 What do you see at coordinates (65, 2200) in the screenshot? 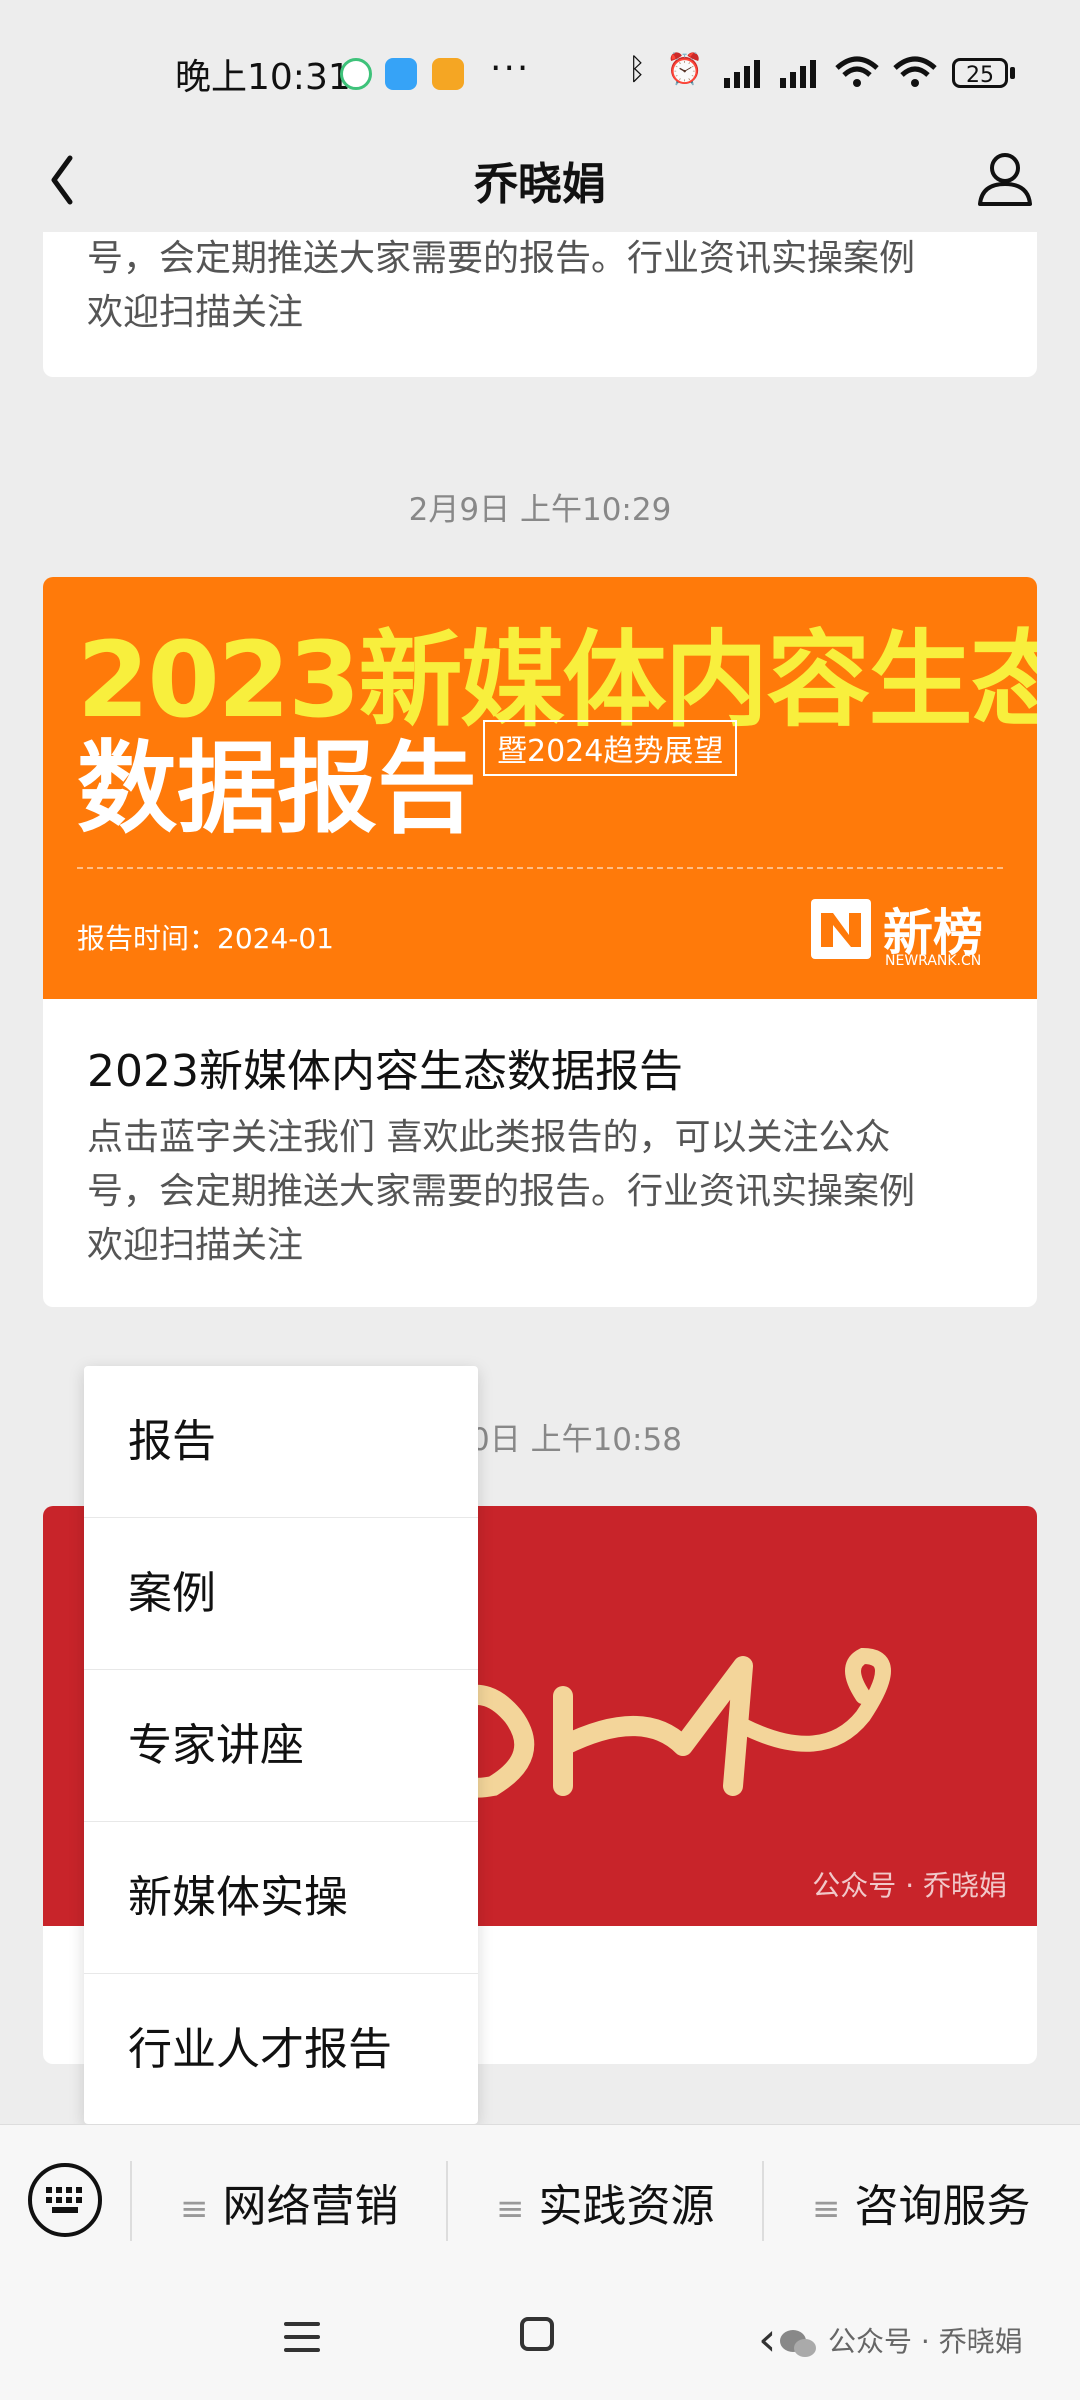
I see `keyboard-icon` at bounding box center [65, 2200].